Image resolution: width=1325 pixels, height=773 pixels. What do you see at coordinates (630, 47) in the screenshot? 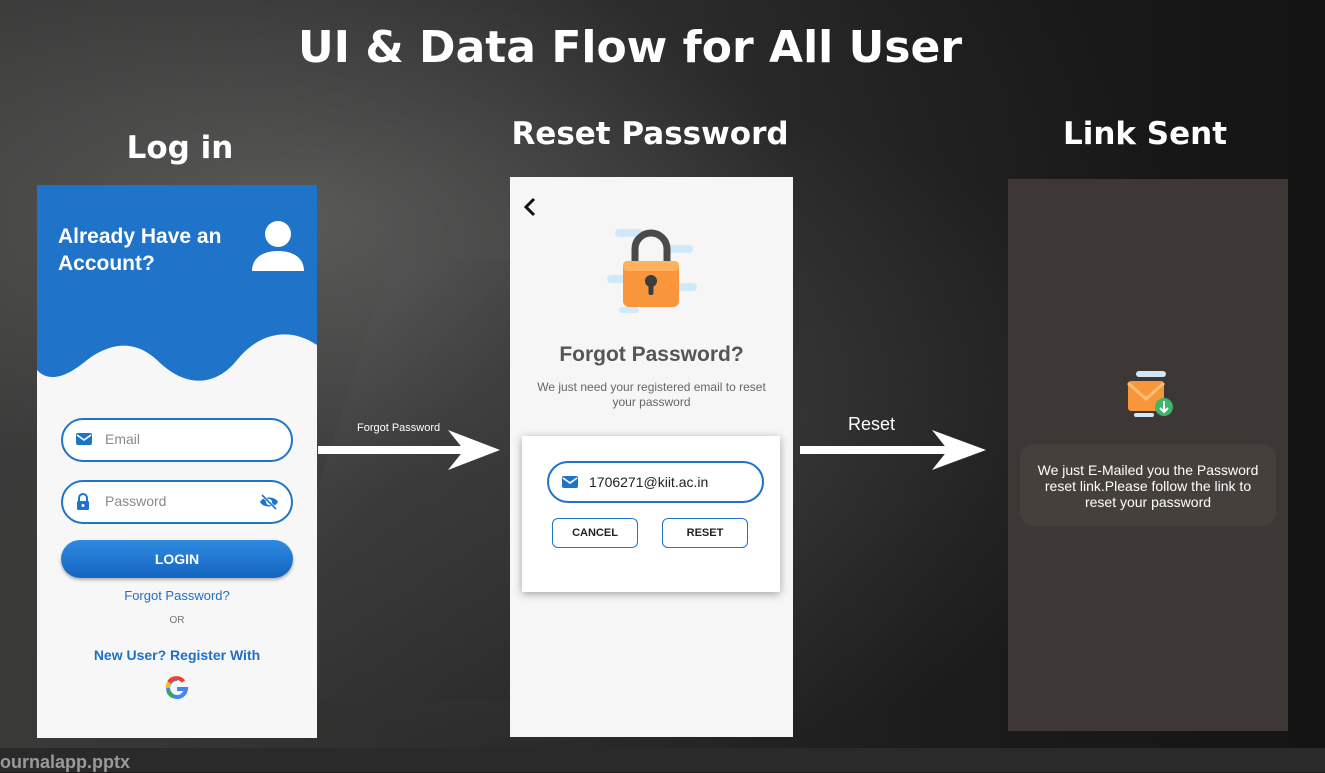
I see `slide-title: UI & Data Flow for All User` at bounding box center [630, 47].